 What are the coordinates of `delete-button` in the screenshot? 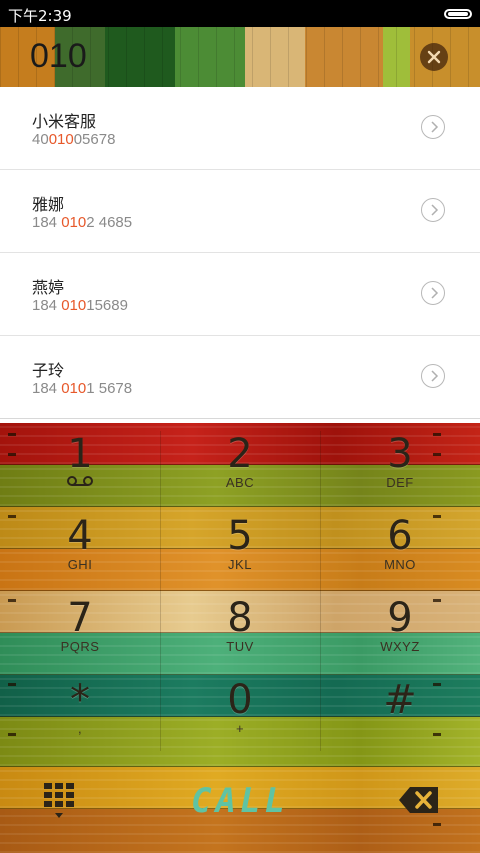 It's located at (419, 800).